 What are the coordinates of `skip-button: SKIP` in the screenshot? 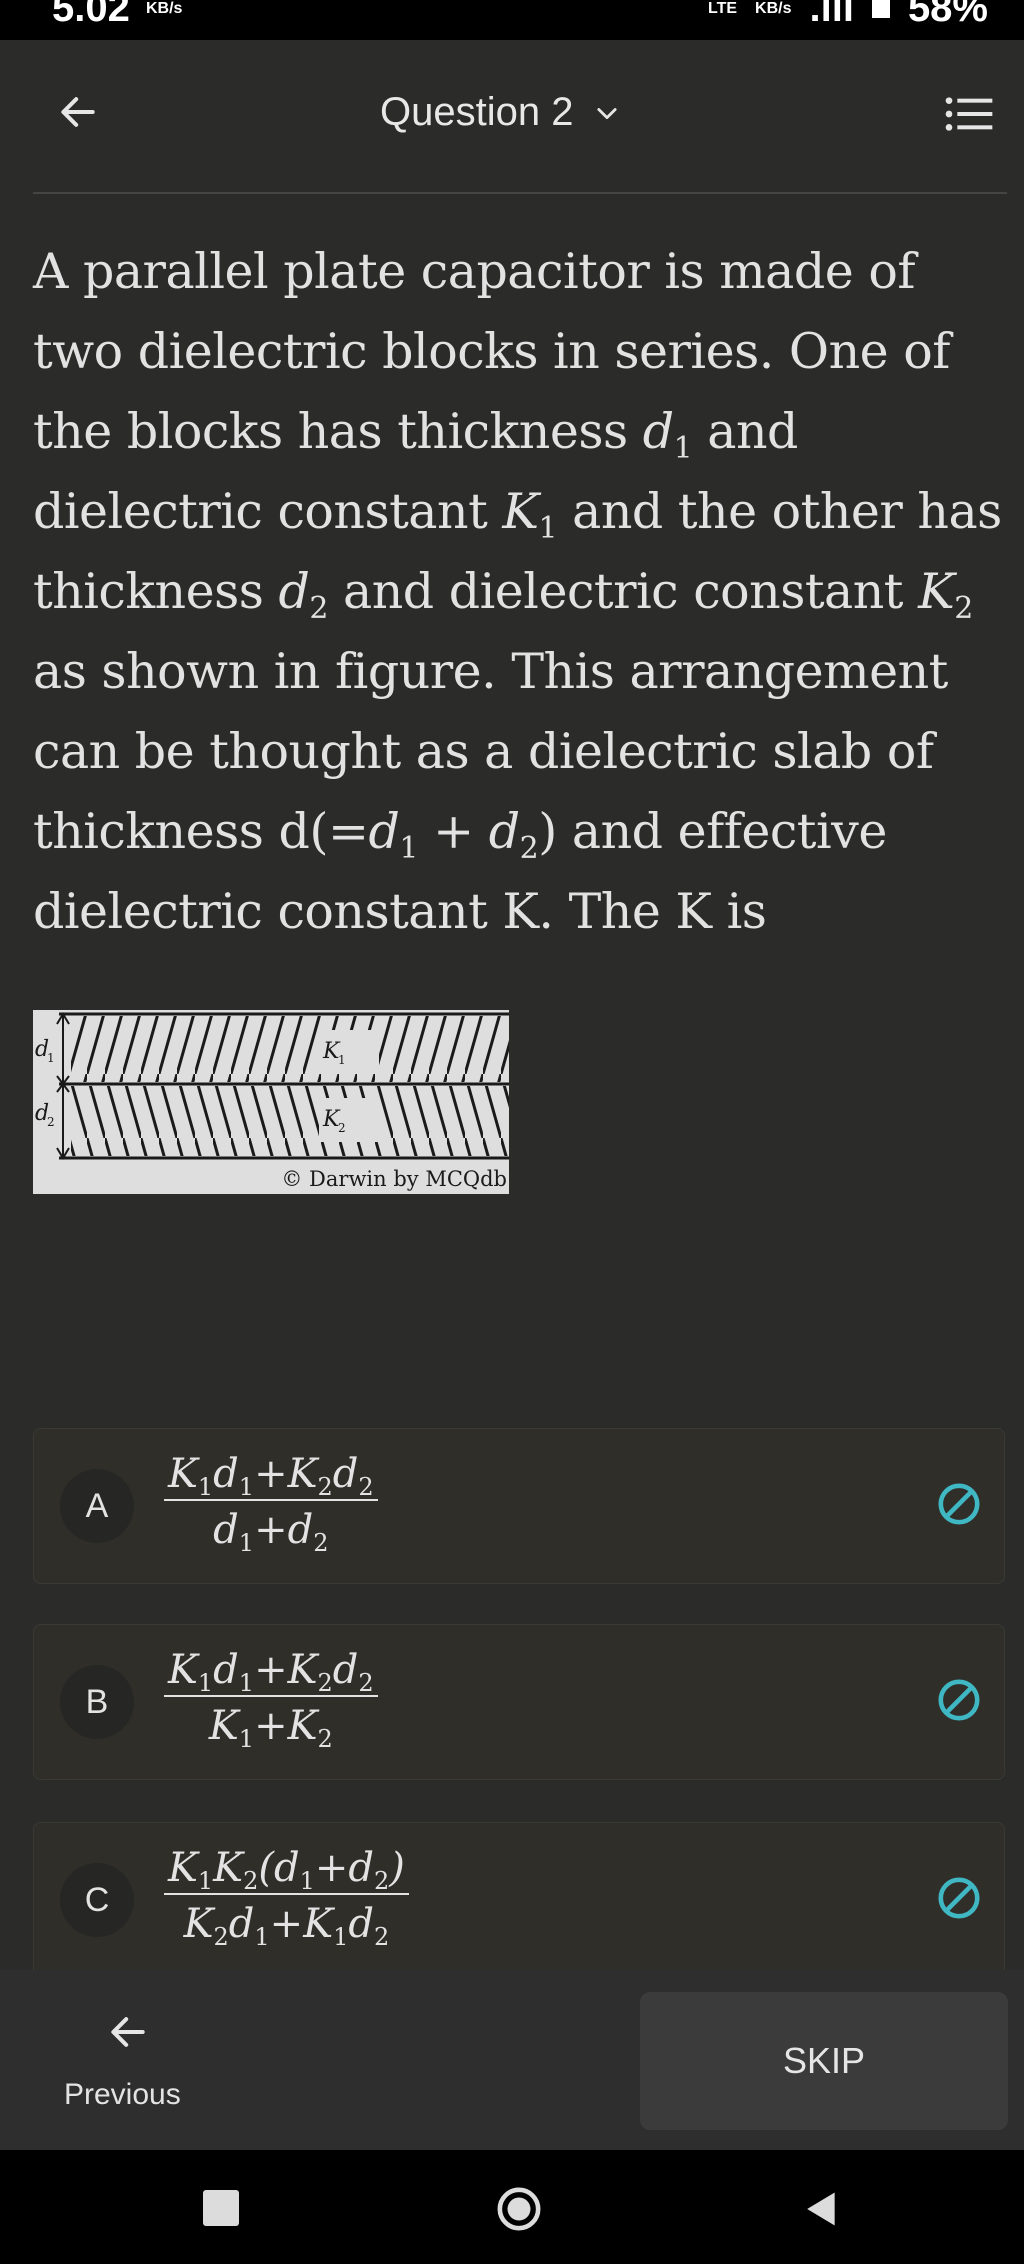 It's located at (824, 2061).